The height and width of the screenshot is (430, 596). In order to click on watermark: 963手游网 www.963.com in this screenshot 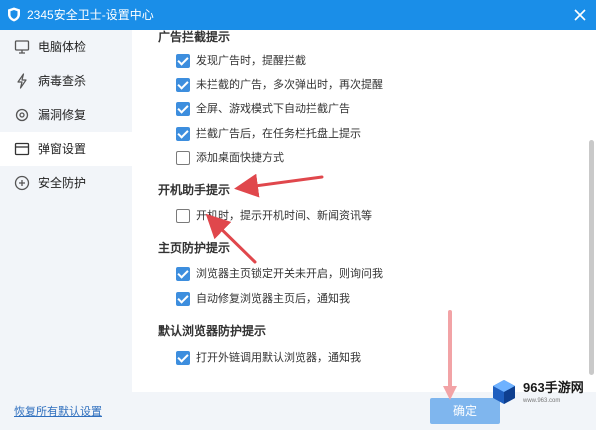, I will do `click(542, 393)`.